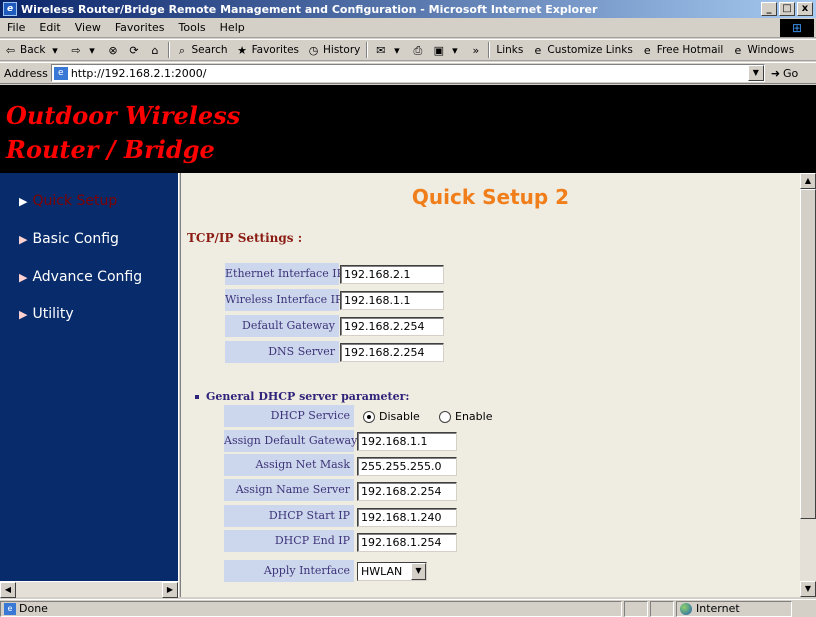 The image size is (816, 617). I want to click on minimize-button: _, so click(769, 9).